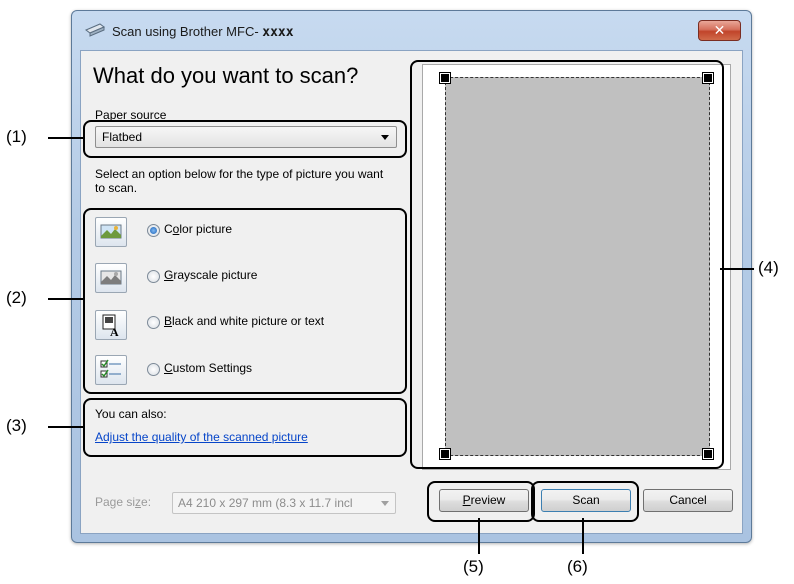 The image size is (794, 584). What do you see at coordinates (226, 75) in the screenshot?
I see `page-title: What do you want to scan?` at bounding box center [226, 75].